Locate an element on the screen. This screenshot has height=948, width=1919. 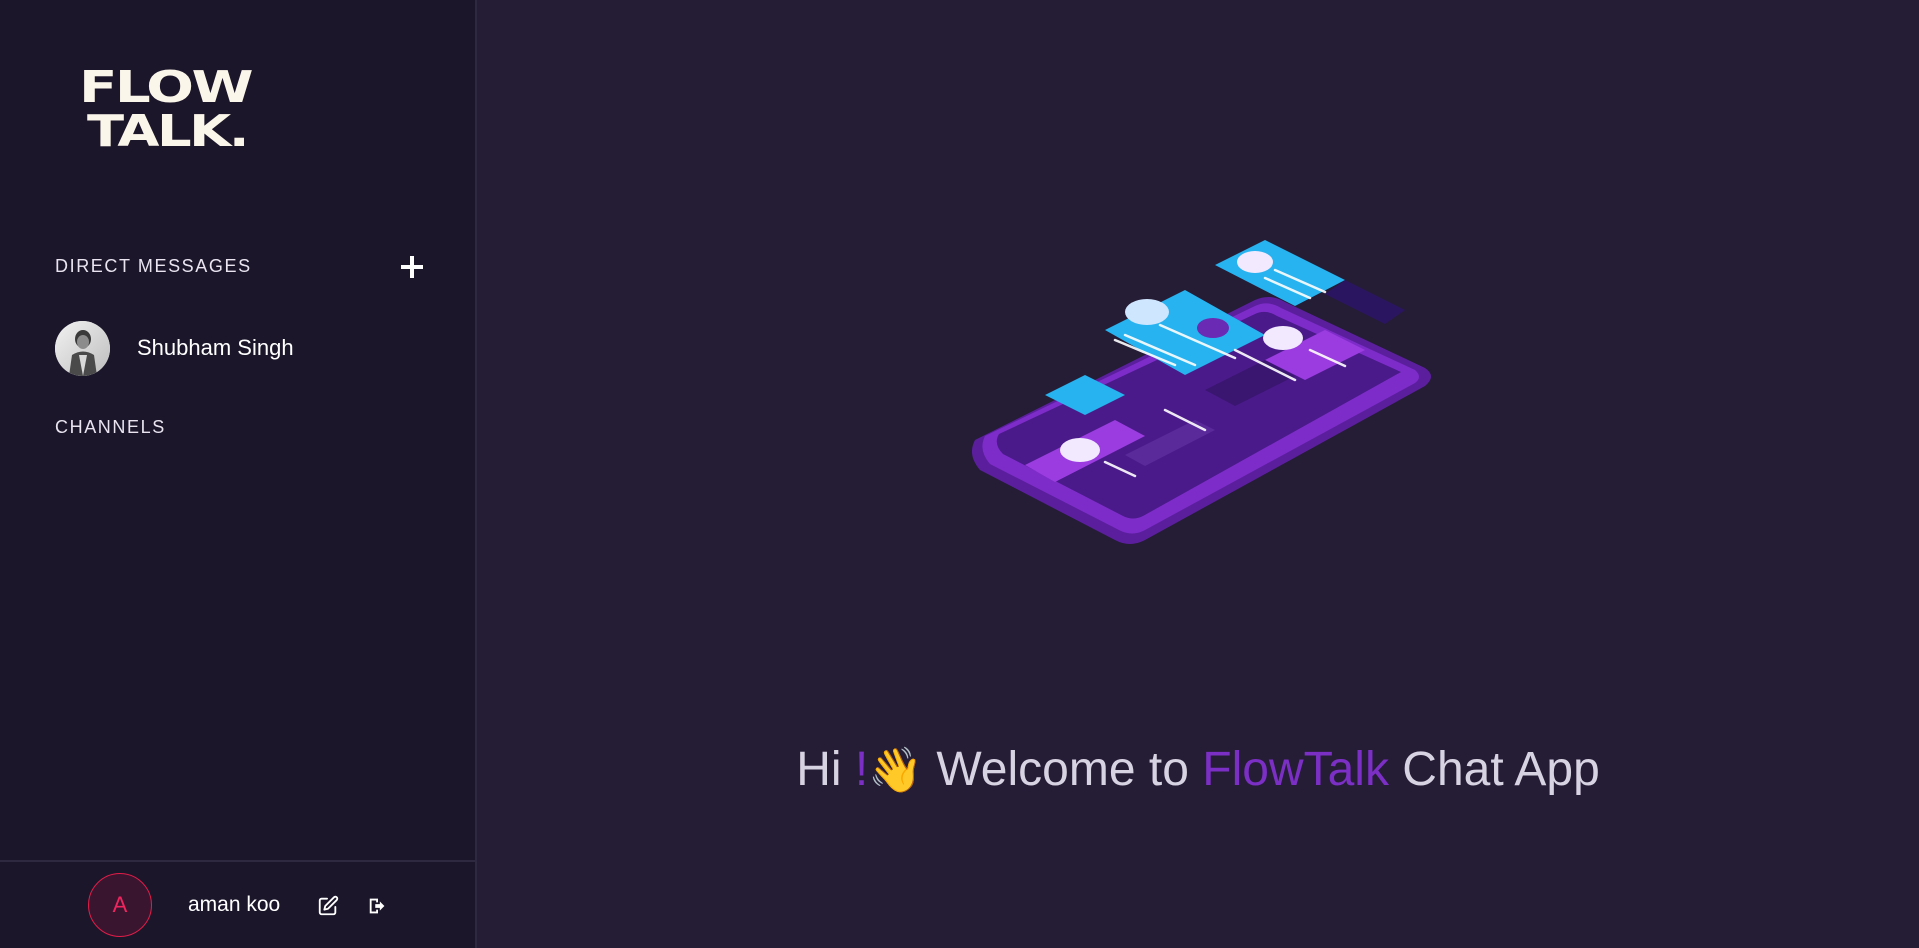
user-avatar: A is located at coordinates (120, 905).